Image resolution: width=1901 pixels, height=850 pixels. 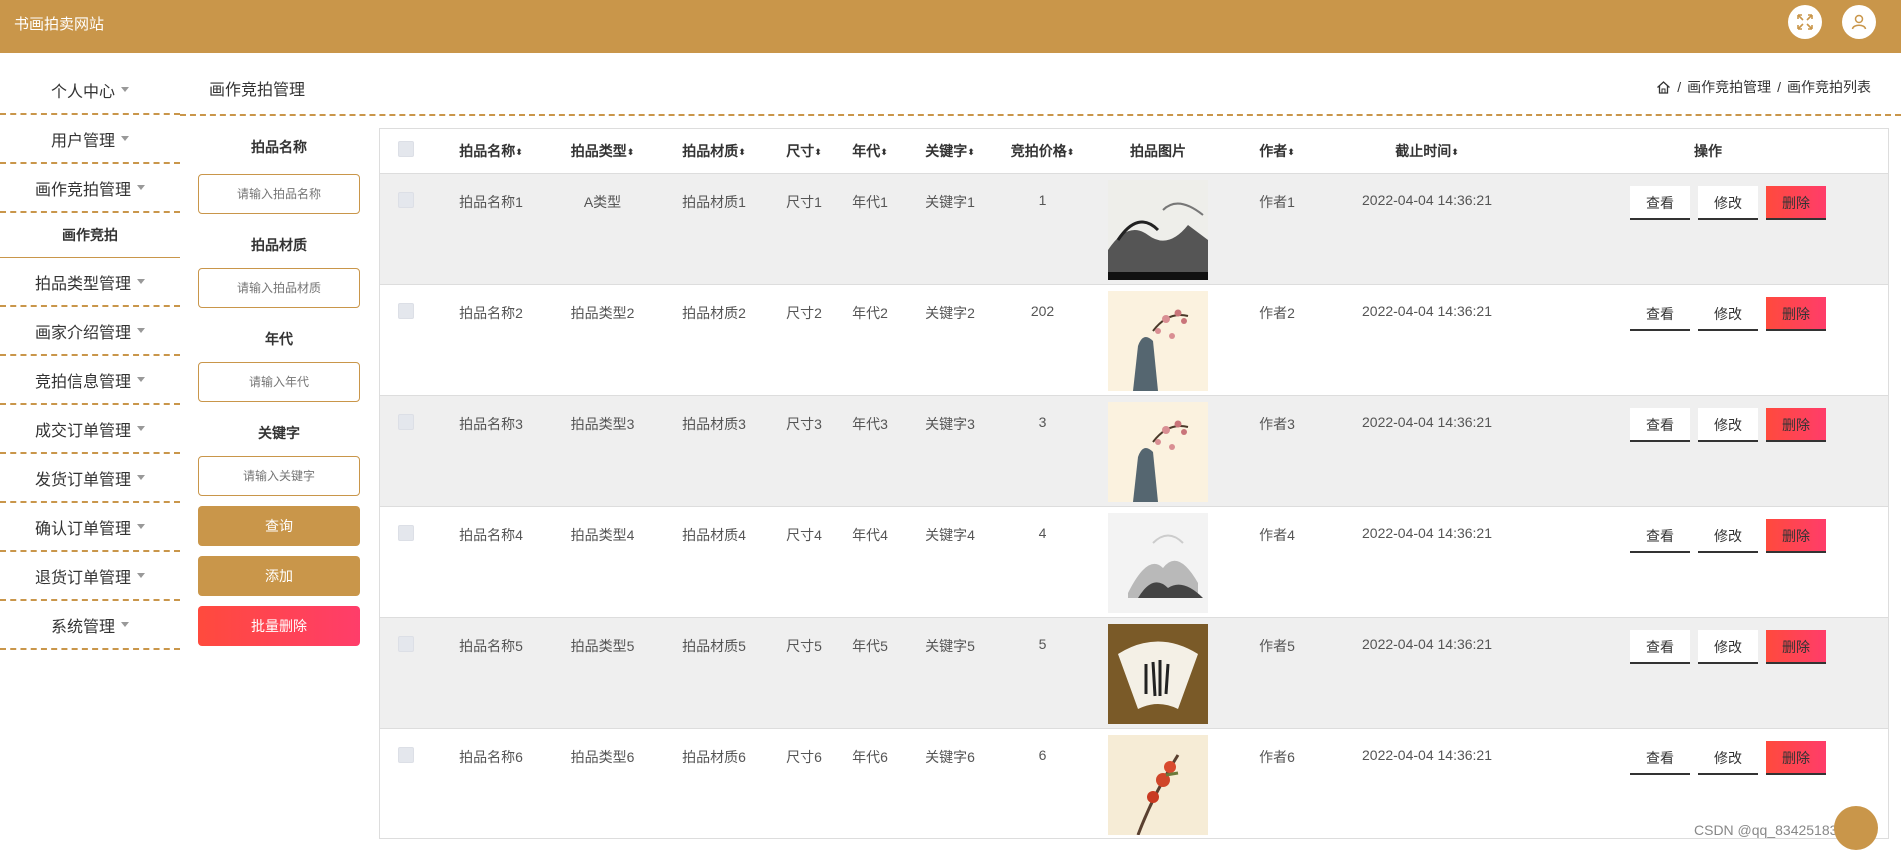 What do you see at coordinates (870, 645) in the screenshot?
I see `cell-era: 年代5` at bounding box center [870, 645].